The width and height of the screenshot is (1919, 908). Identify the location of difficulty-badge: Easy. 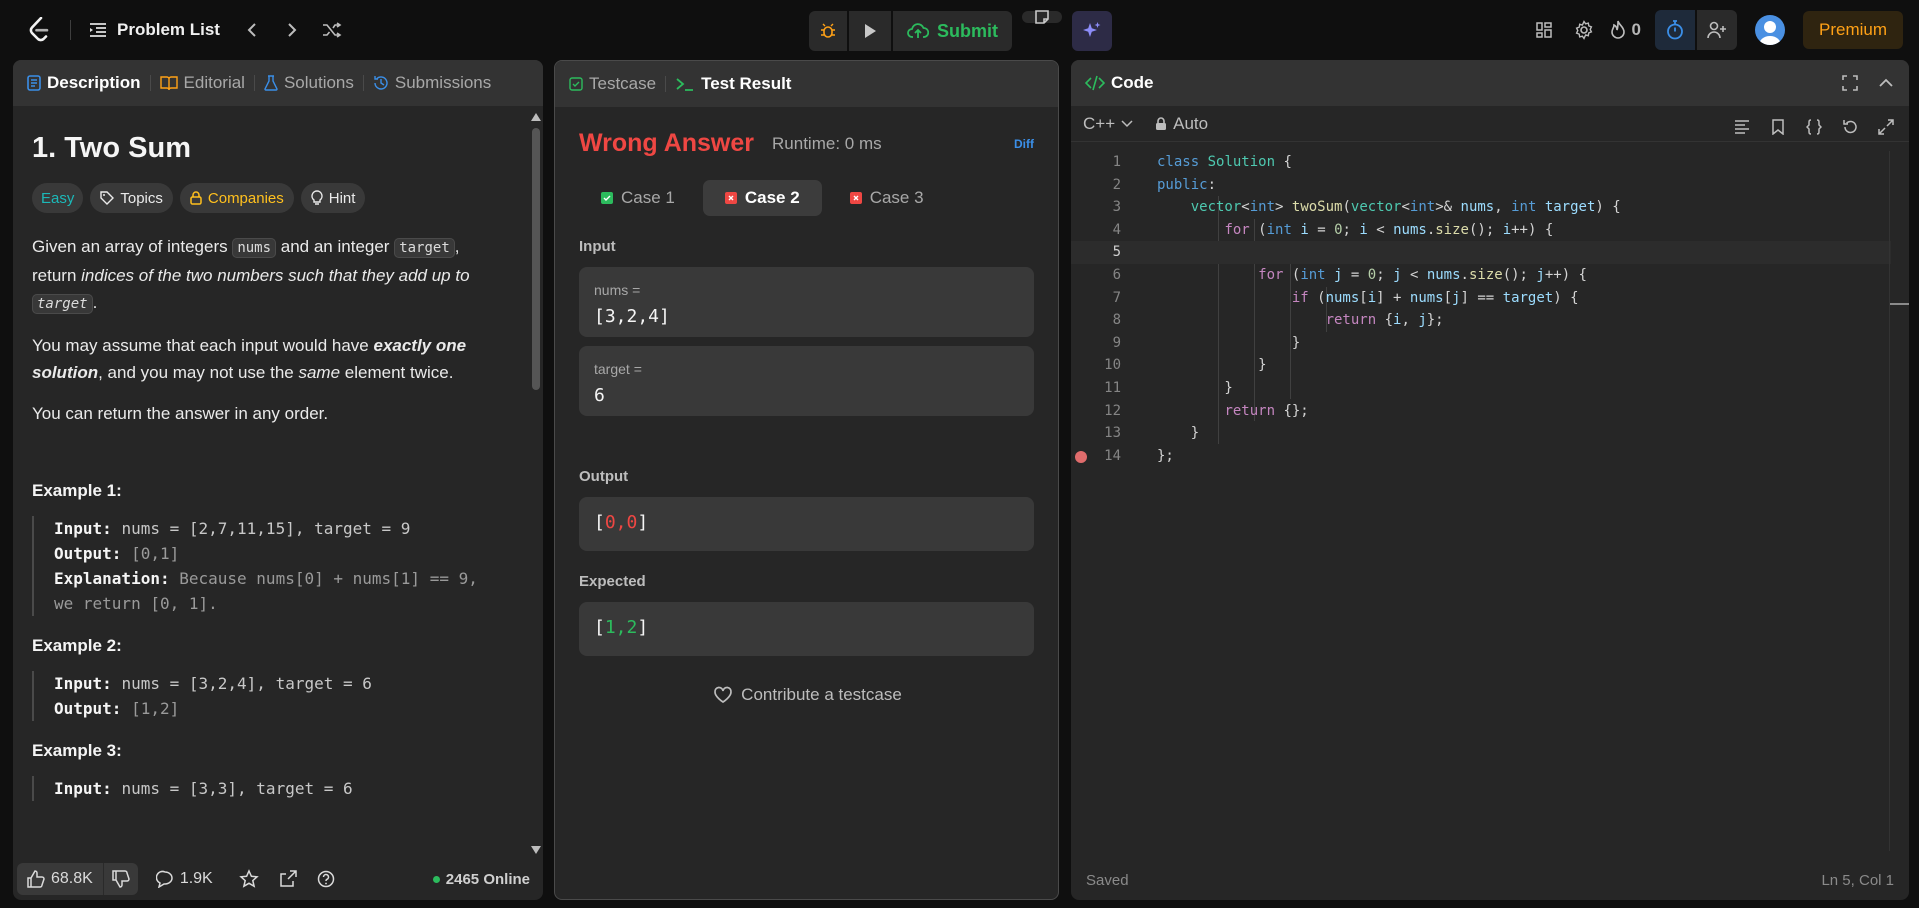
(58, 198).